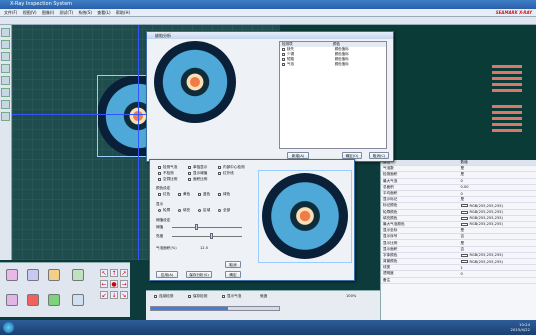  I want to click on rect-tool-icon, so click(5, 68).